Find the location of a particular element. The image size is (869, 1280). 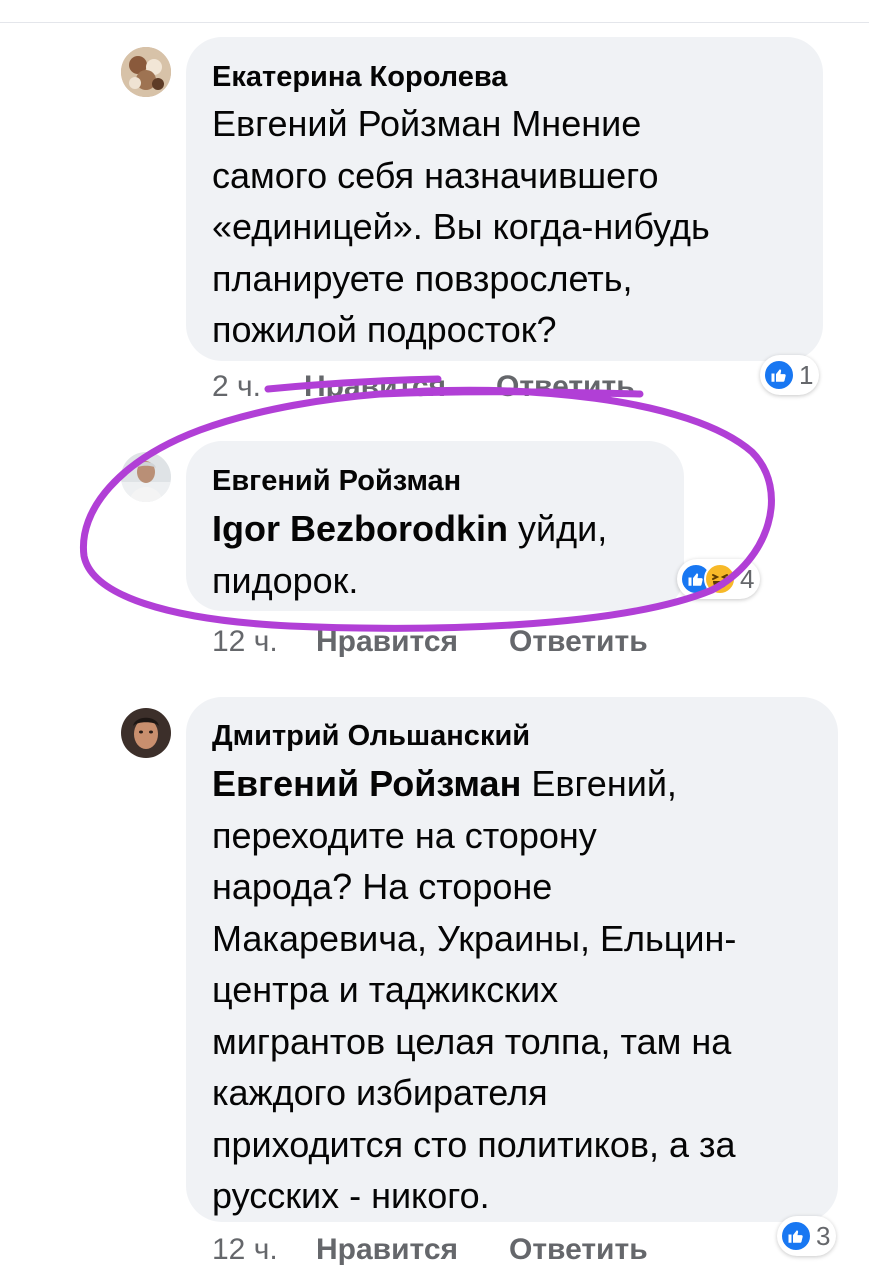

haha-icon is located at coordinates (720, 579).